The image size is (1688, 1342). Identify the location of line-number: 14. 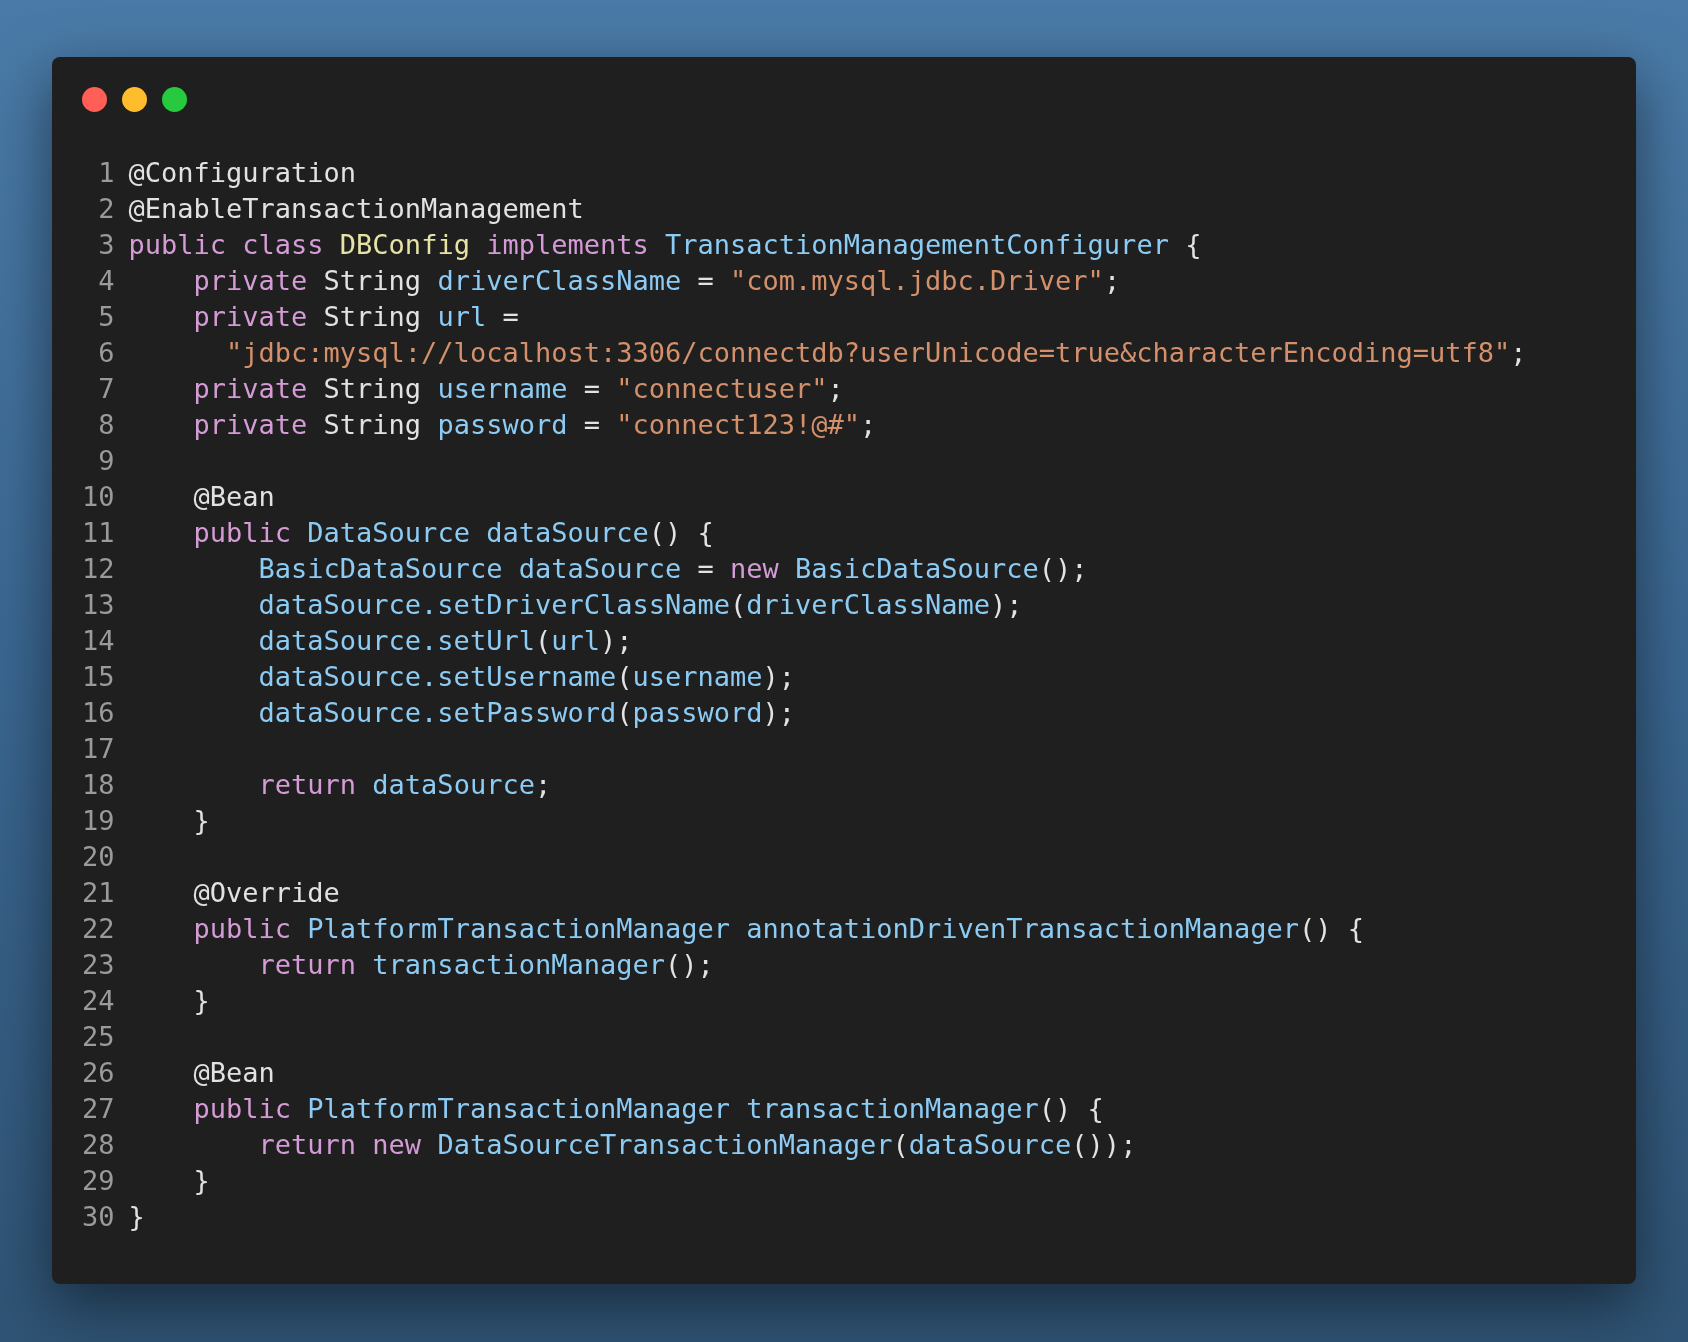
(98, 641).